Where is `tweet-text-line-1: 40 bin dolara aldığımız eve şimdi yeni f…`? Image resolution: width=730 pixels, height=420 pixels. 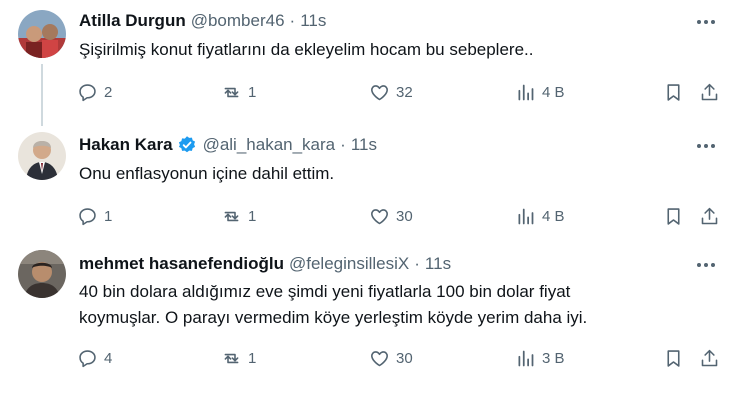 tweet-text-line-1: 40 bin dolara aldığımız eve şimdi yeni f… is located at coordinates (325, 291).